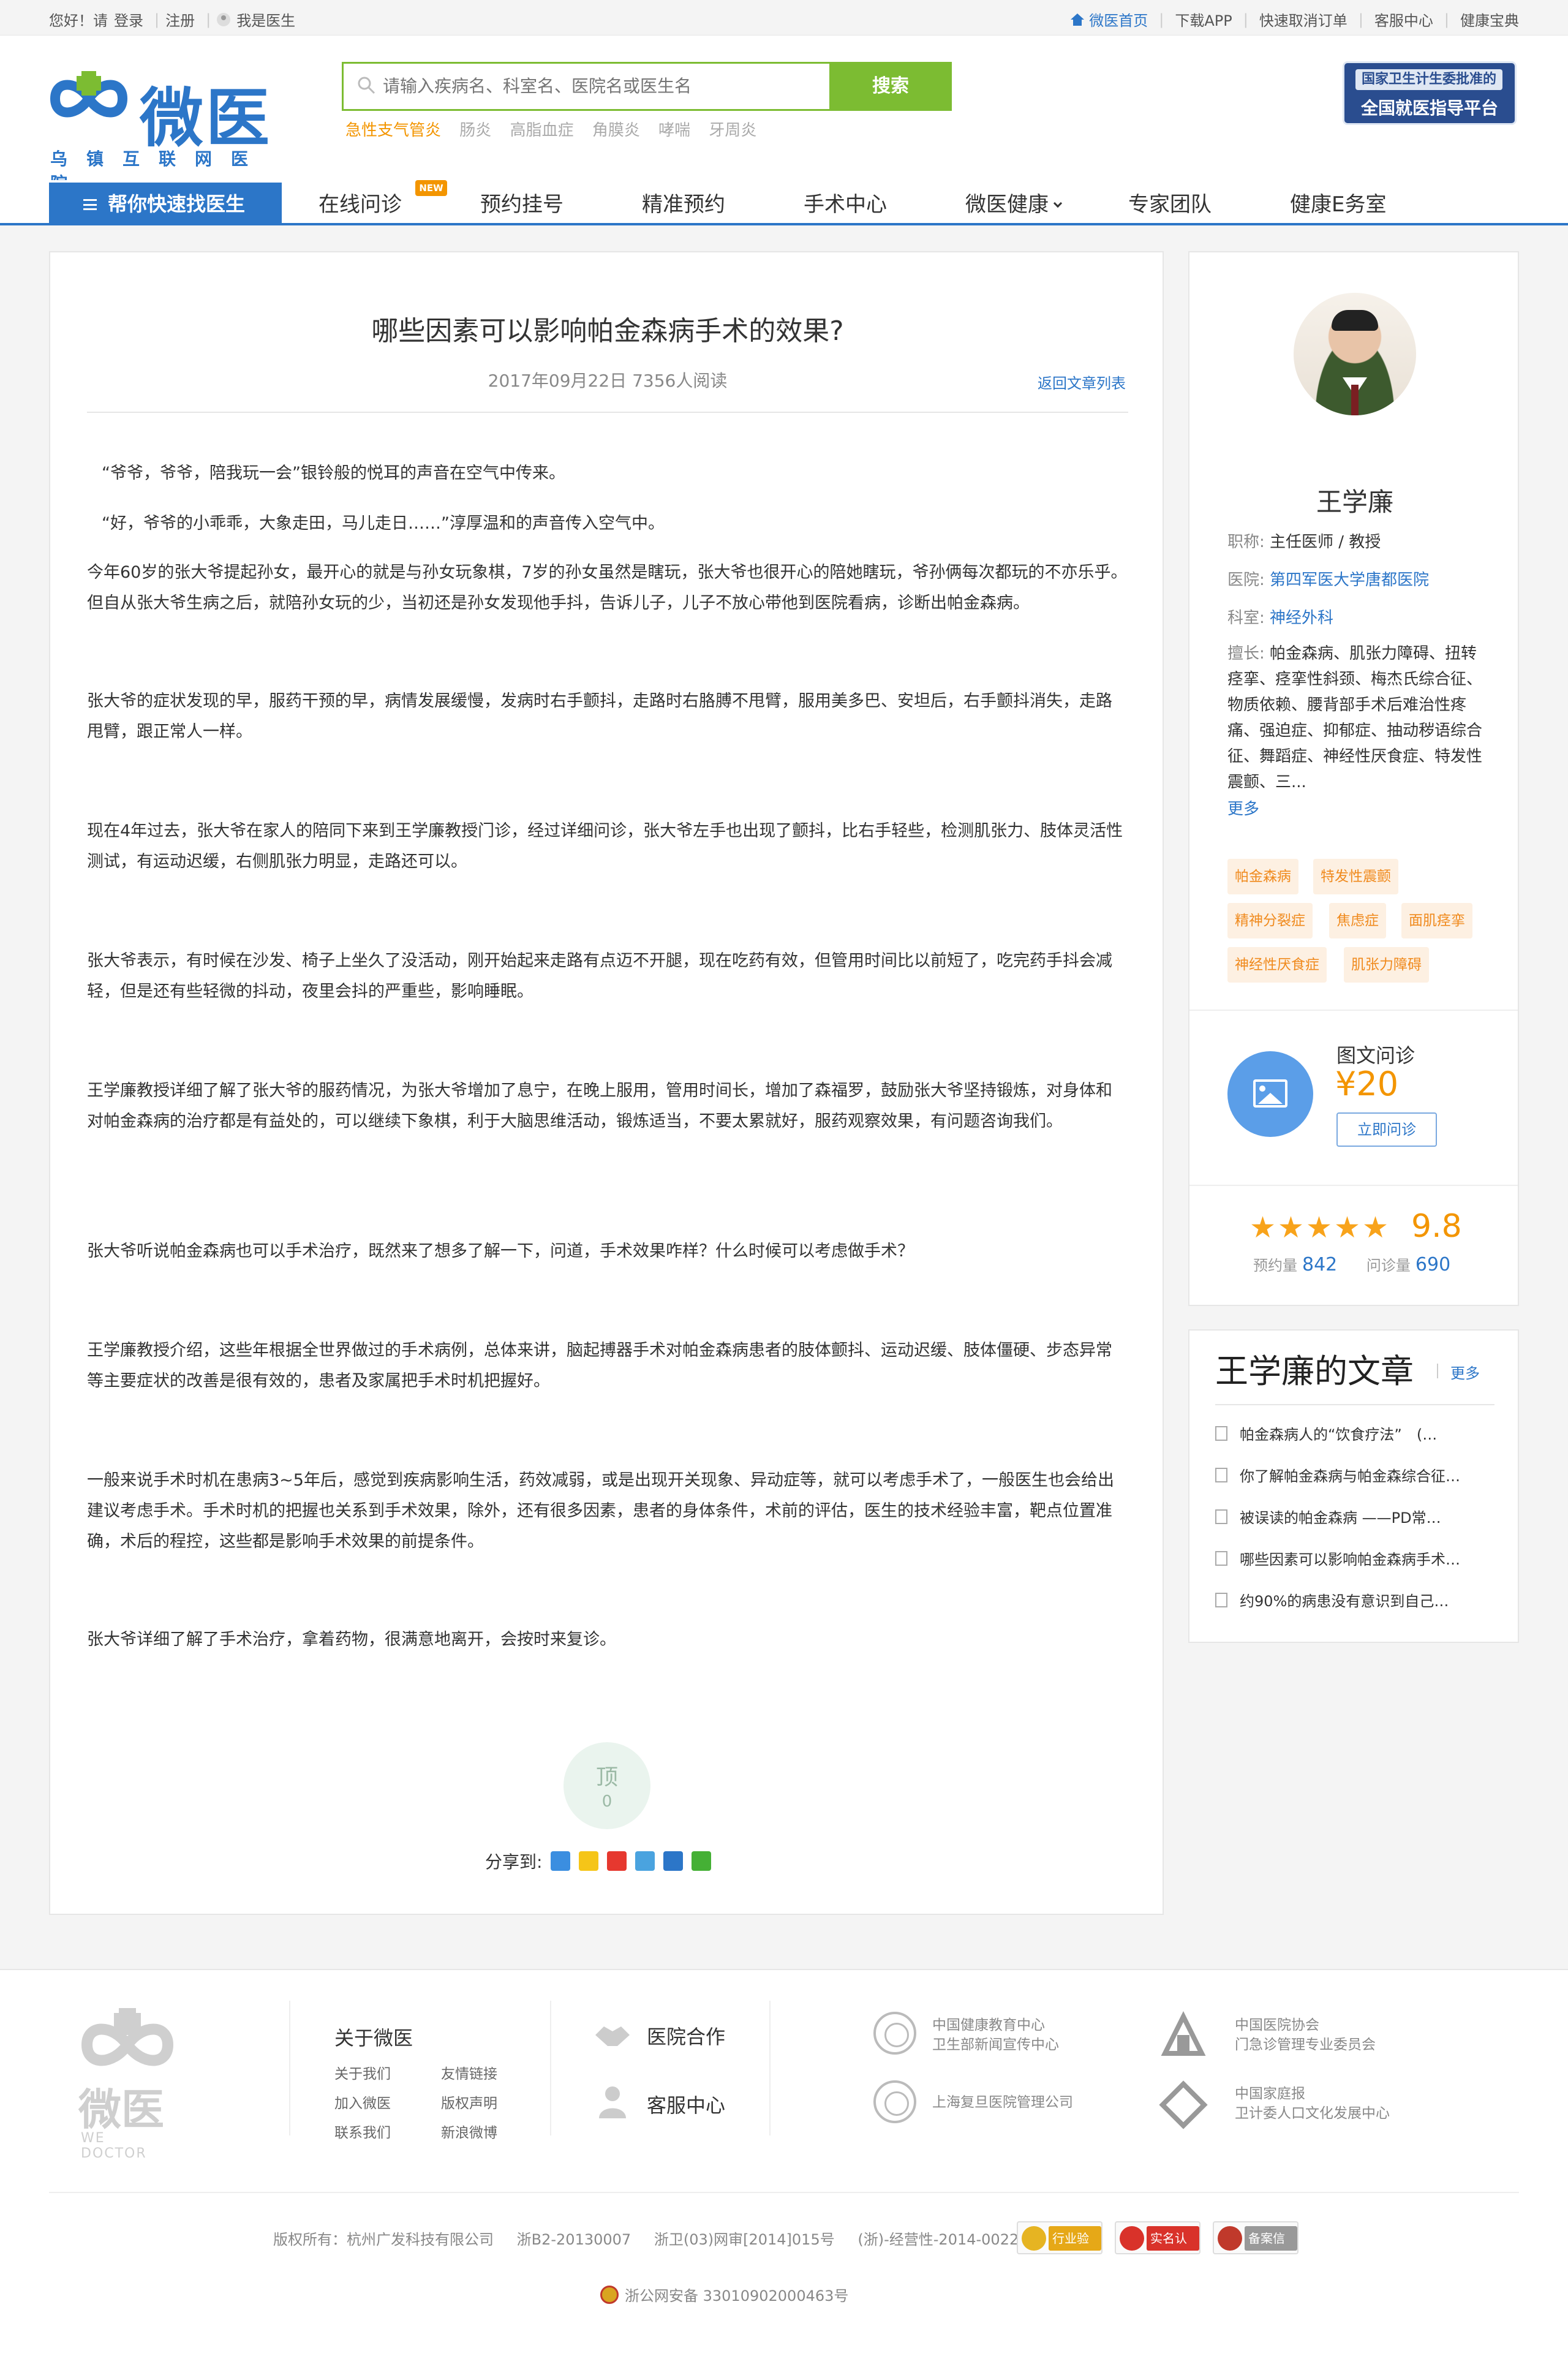 This screenshot has height=2356, width=1568. What do you see at coordinates (1357, 921) in the screenshot?
I see `disease-tag: 焦虑症` at bounding box center [1357, 921].